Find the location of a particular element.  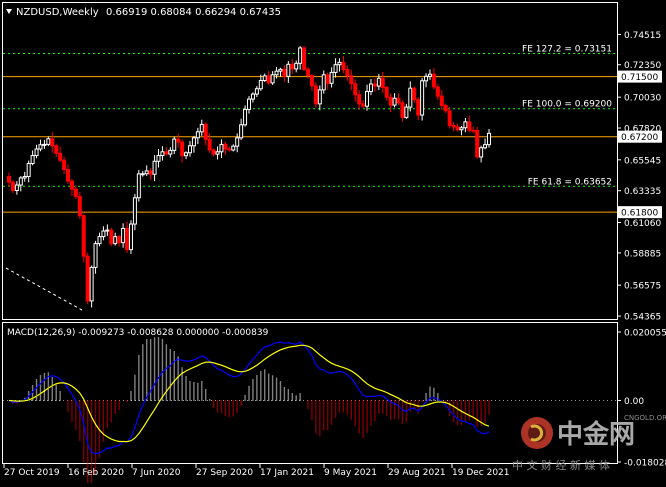

fib-level-label: FE 100.0 = 0.69200 is located at coordinates (567, 105).